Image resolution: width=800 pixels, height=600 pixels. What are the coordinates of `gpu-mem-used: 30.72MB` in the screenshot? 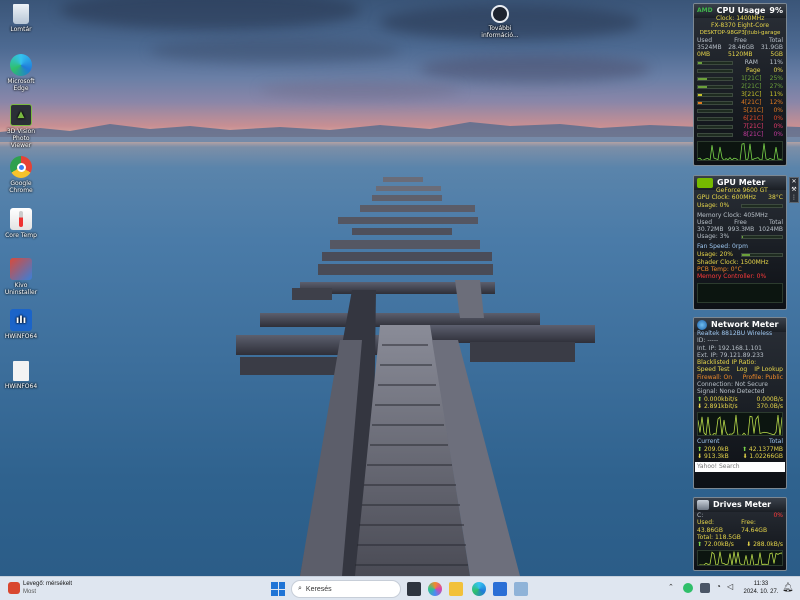 It's located at (710, 230).